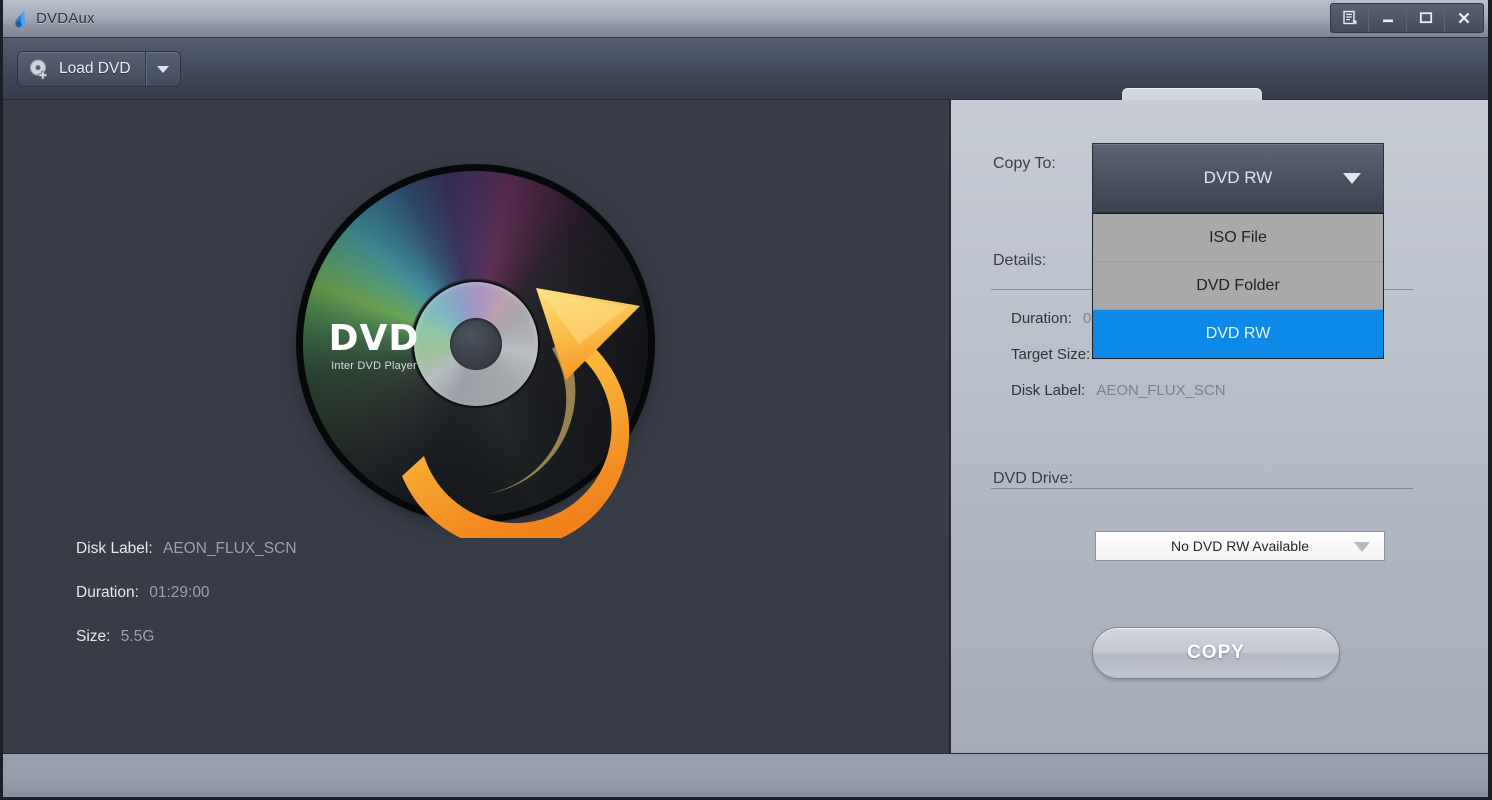 The image size is (1492, 800). I want to click on dvd-drive-select: No DVD RW Available, so click(1240, 546).